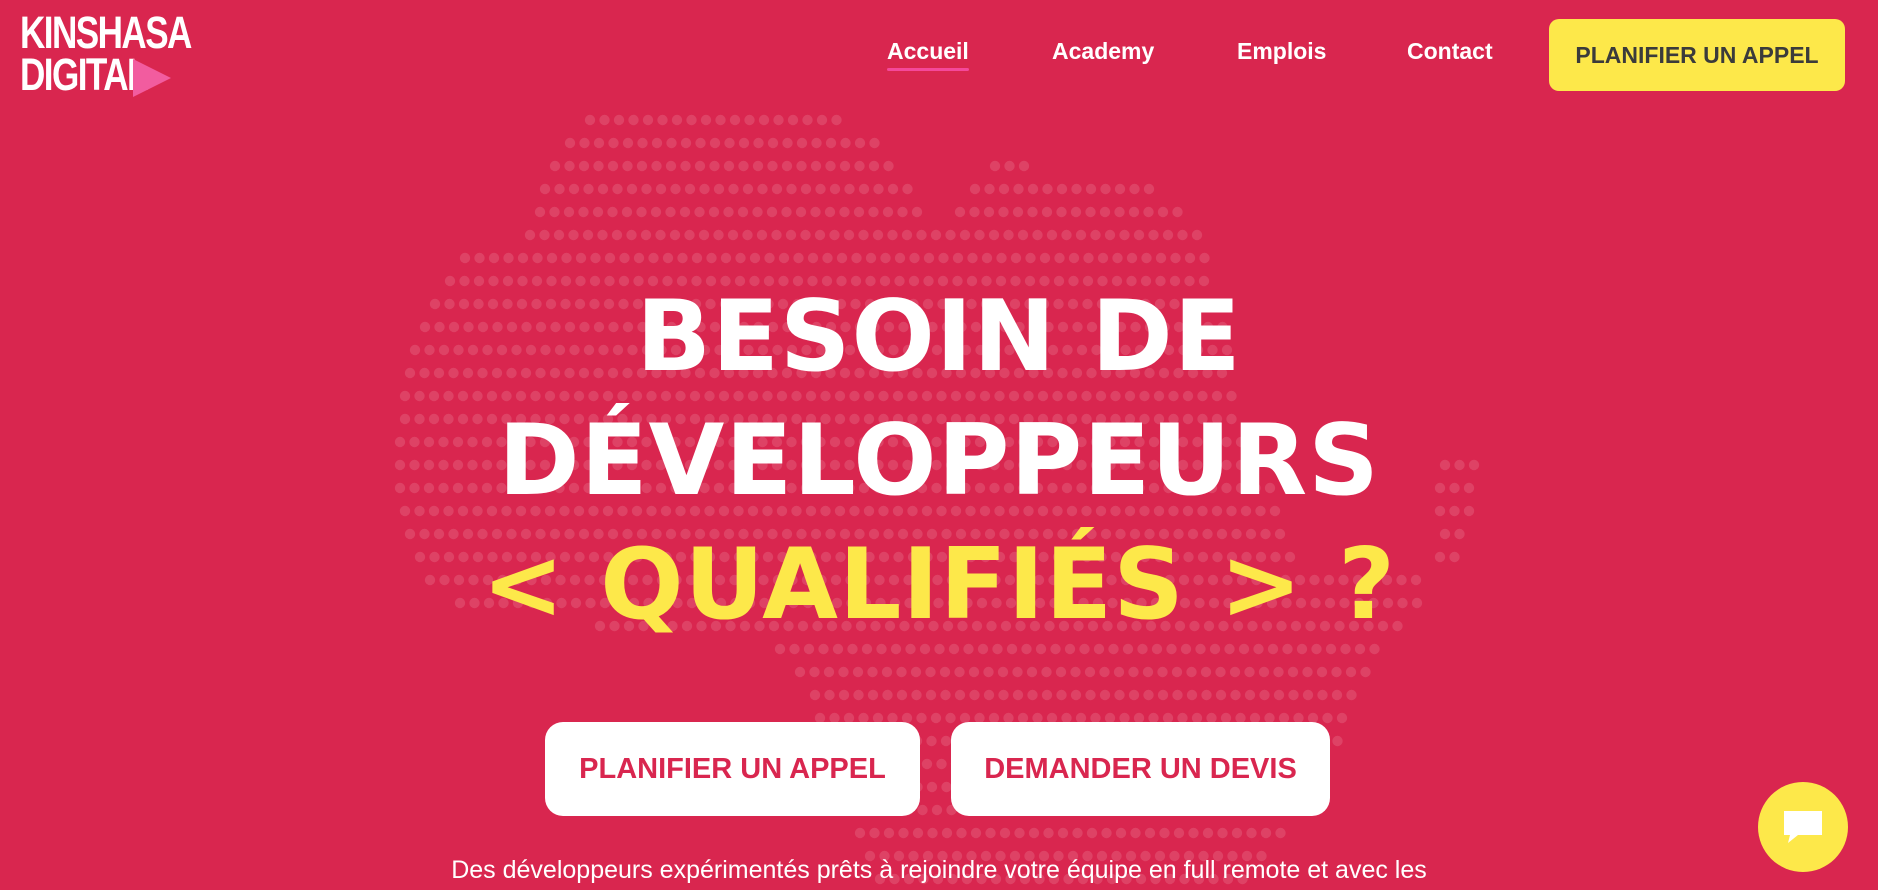  What do you see at coordinates (1281, 51) in the screenshot?
I see `nav-link-emplois: Emplois` at bounding box center [1281, 51].